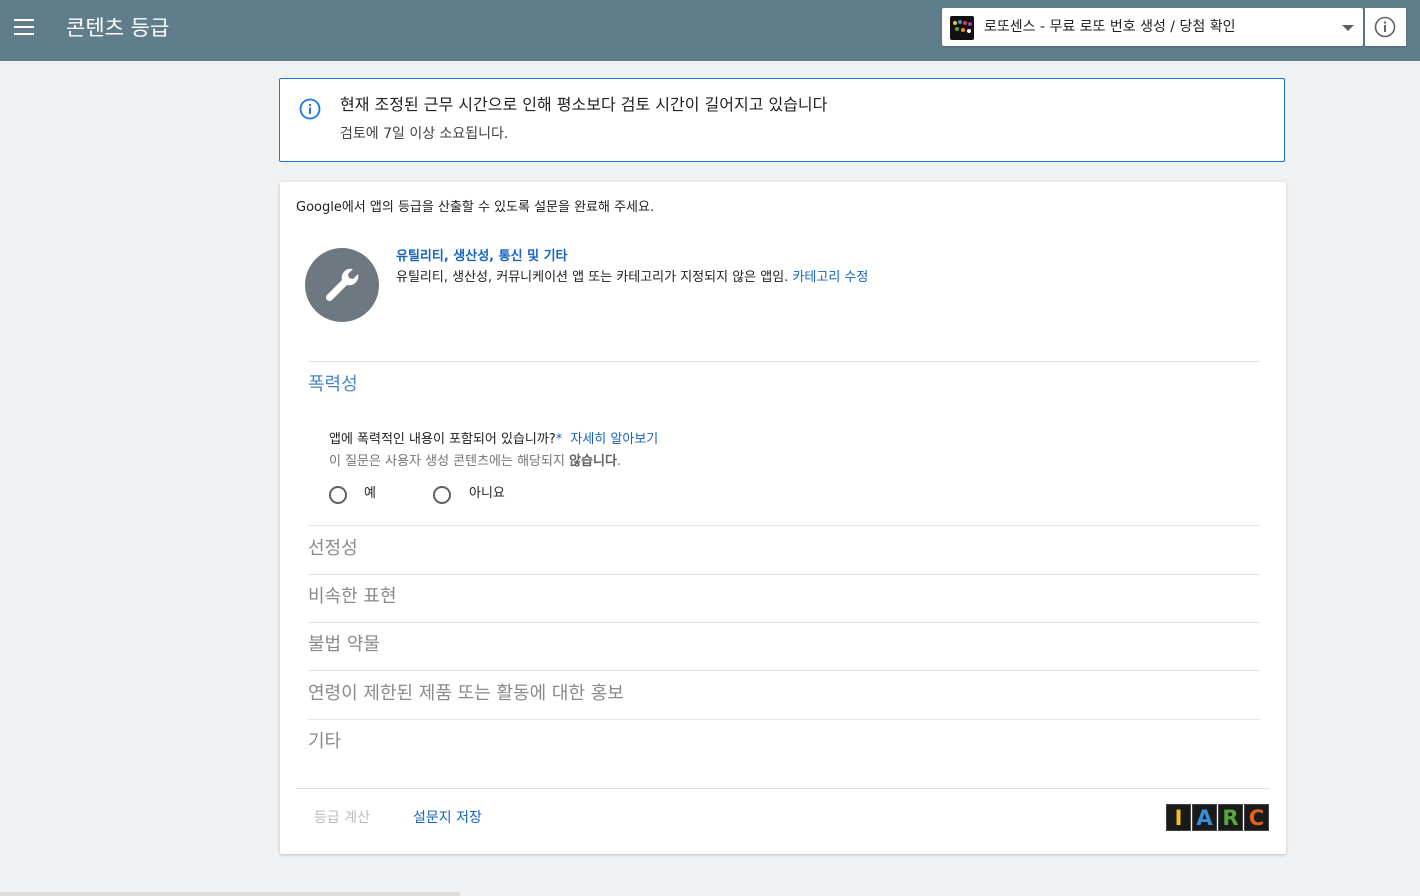  Describe the element at coordinates (342, 818) in the screenshot. I see `calculate-rating-button: 등급 계산` at that location.